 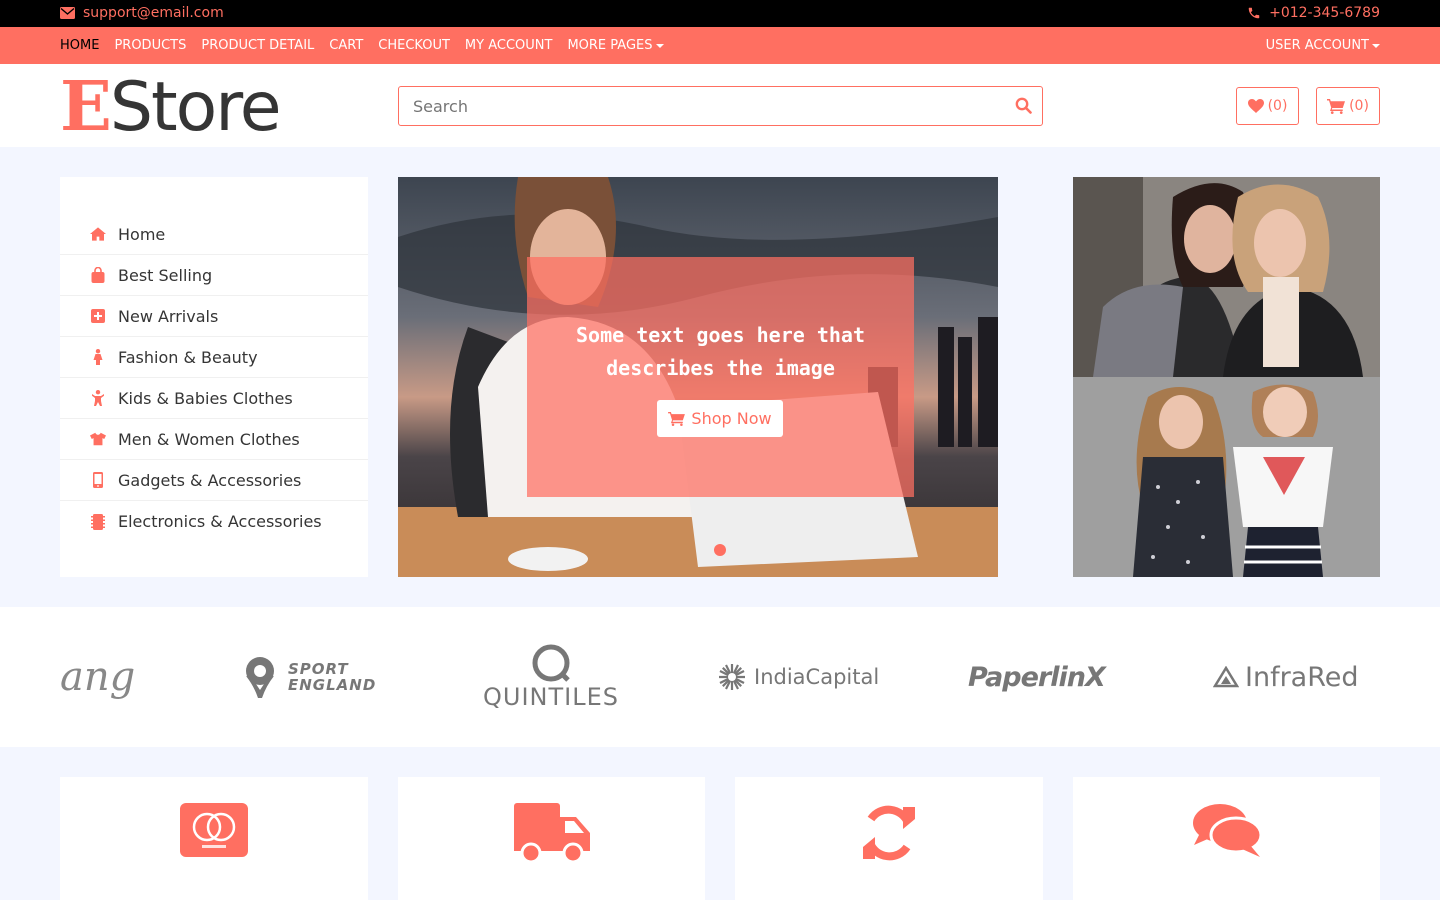 I want to click on brand-logo-paperlinx: PaperlinX, so click(x=1037, y=677).